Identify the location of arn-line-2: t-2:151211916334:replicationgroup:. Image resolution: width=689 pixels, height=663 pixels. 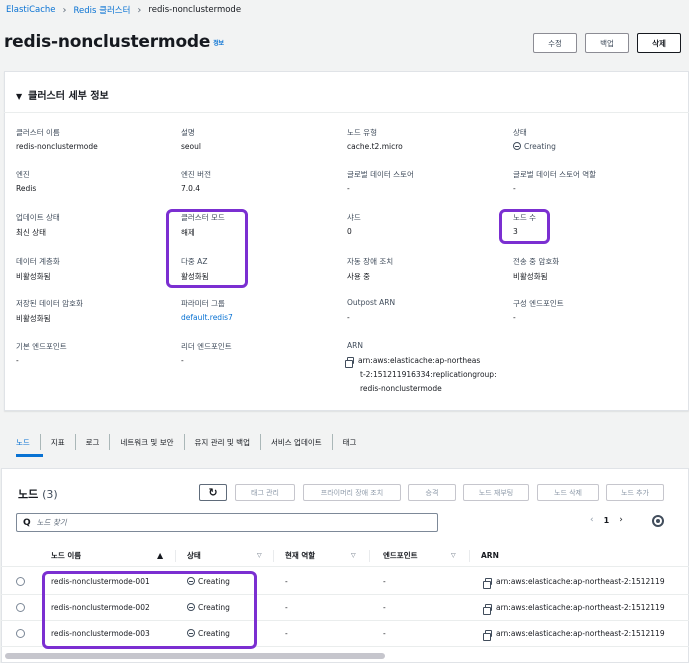
(428, 374).